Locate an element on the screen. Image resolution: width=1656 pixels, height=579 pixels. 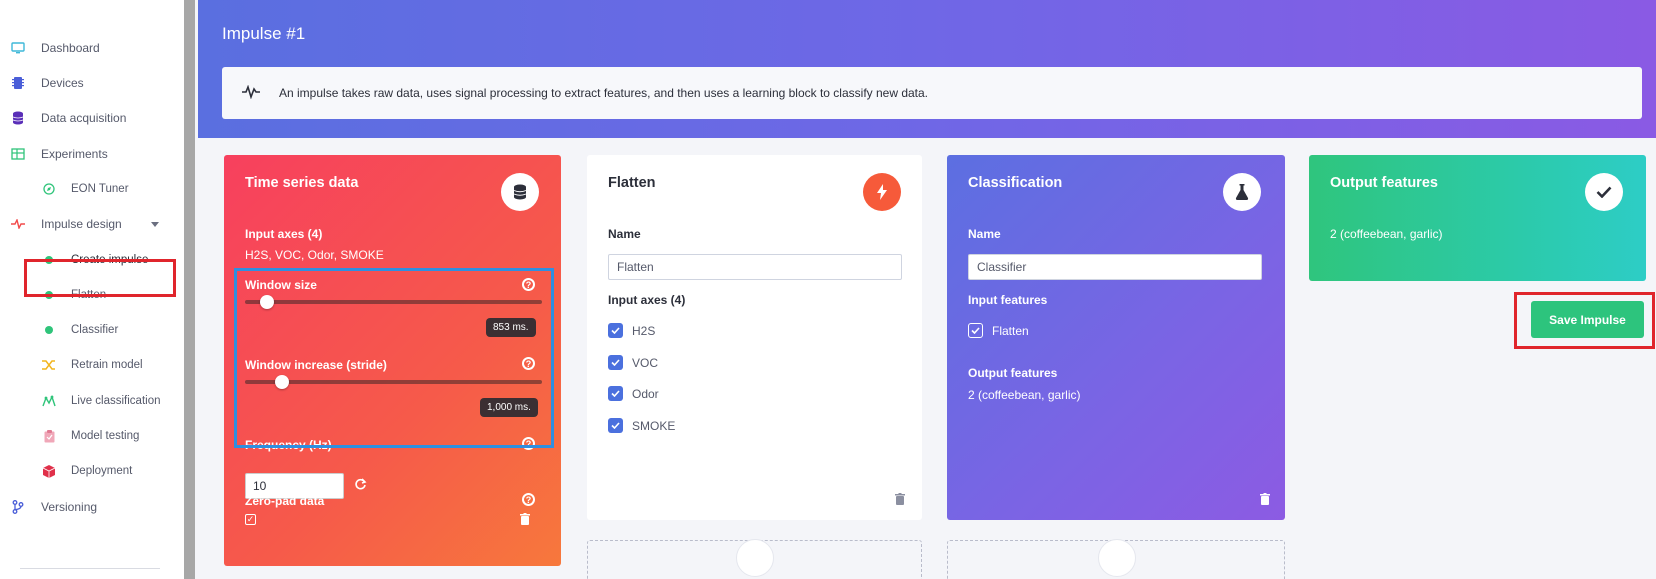
table-icon is located at coordinates (18, 154).